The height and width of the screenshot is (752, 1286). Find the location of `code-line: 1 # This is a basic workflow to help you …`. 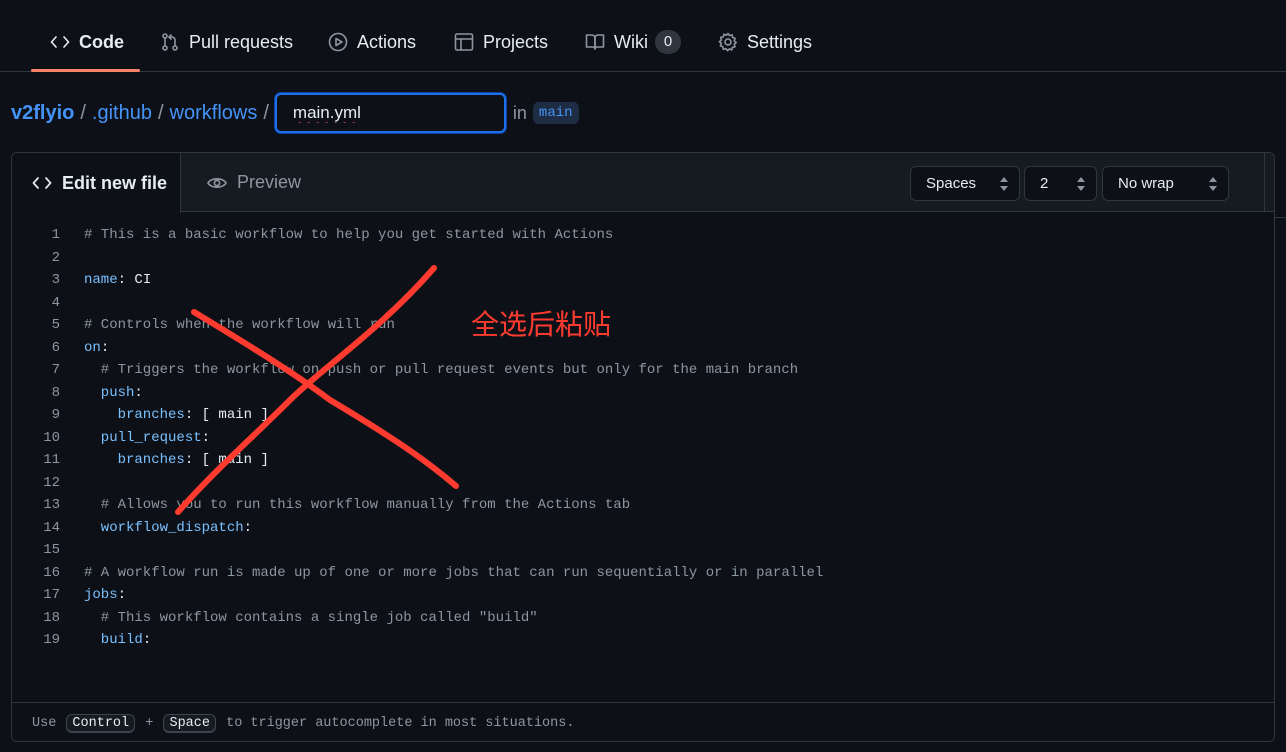

code-line: 1 # This is a basic workflow to help you … is located at coordinates (638, 235).